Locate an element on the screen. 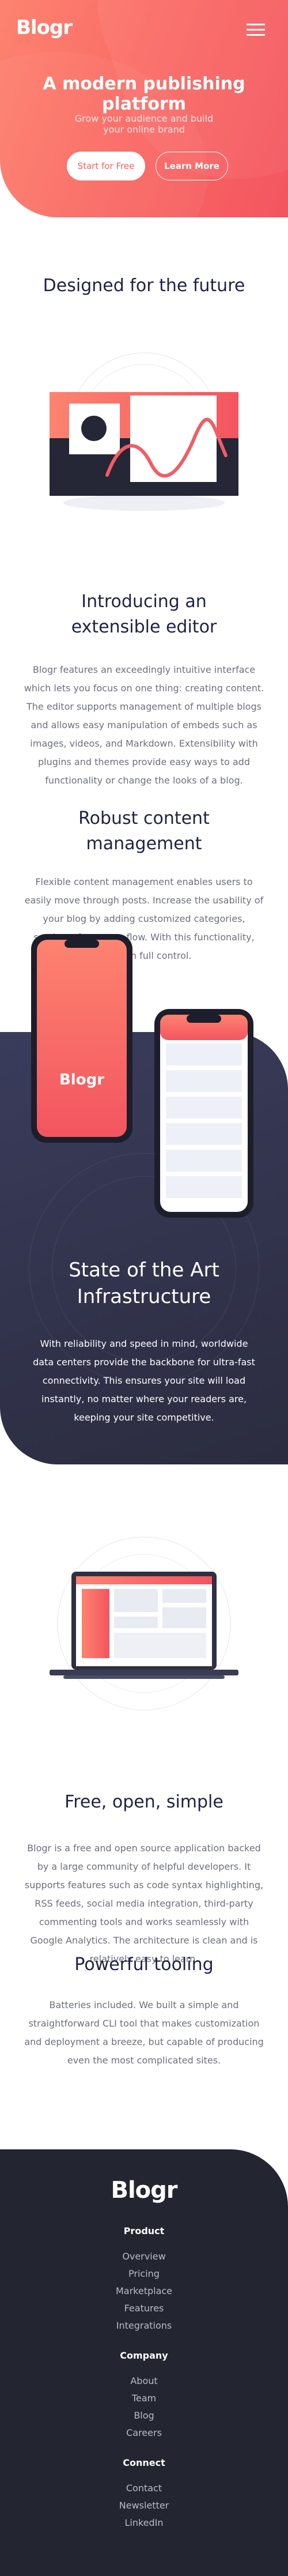 The width and height of the screenshot is (288, 2576). section-title-editor: Introducing an extensible editor is located at coordinates (144, 614).